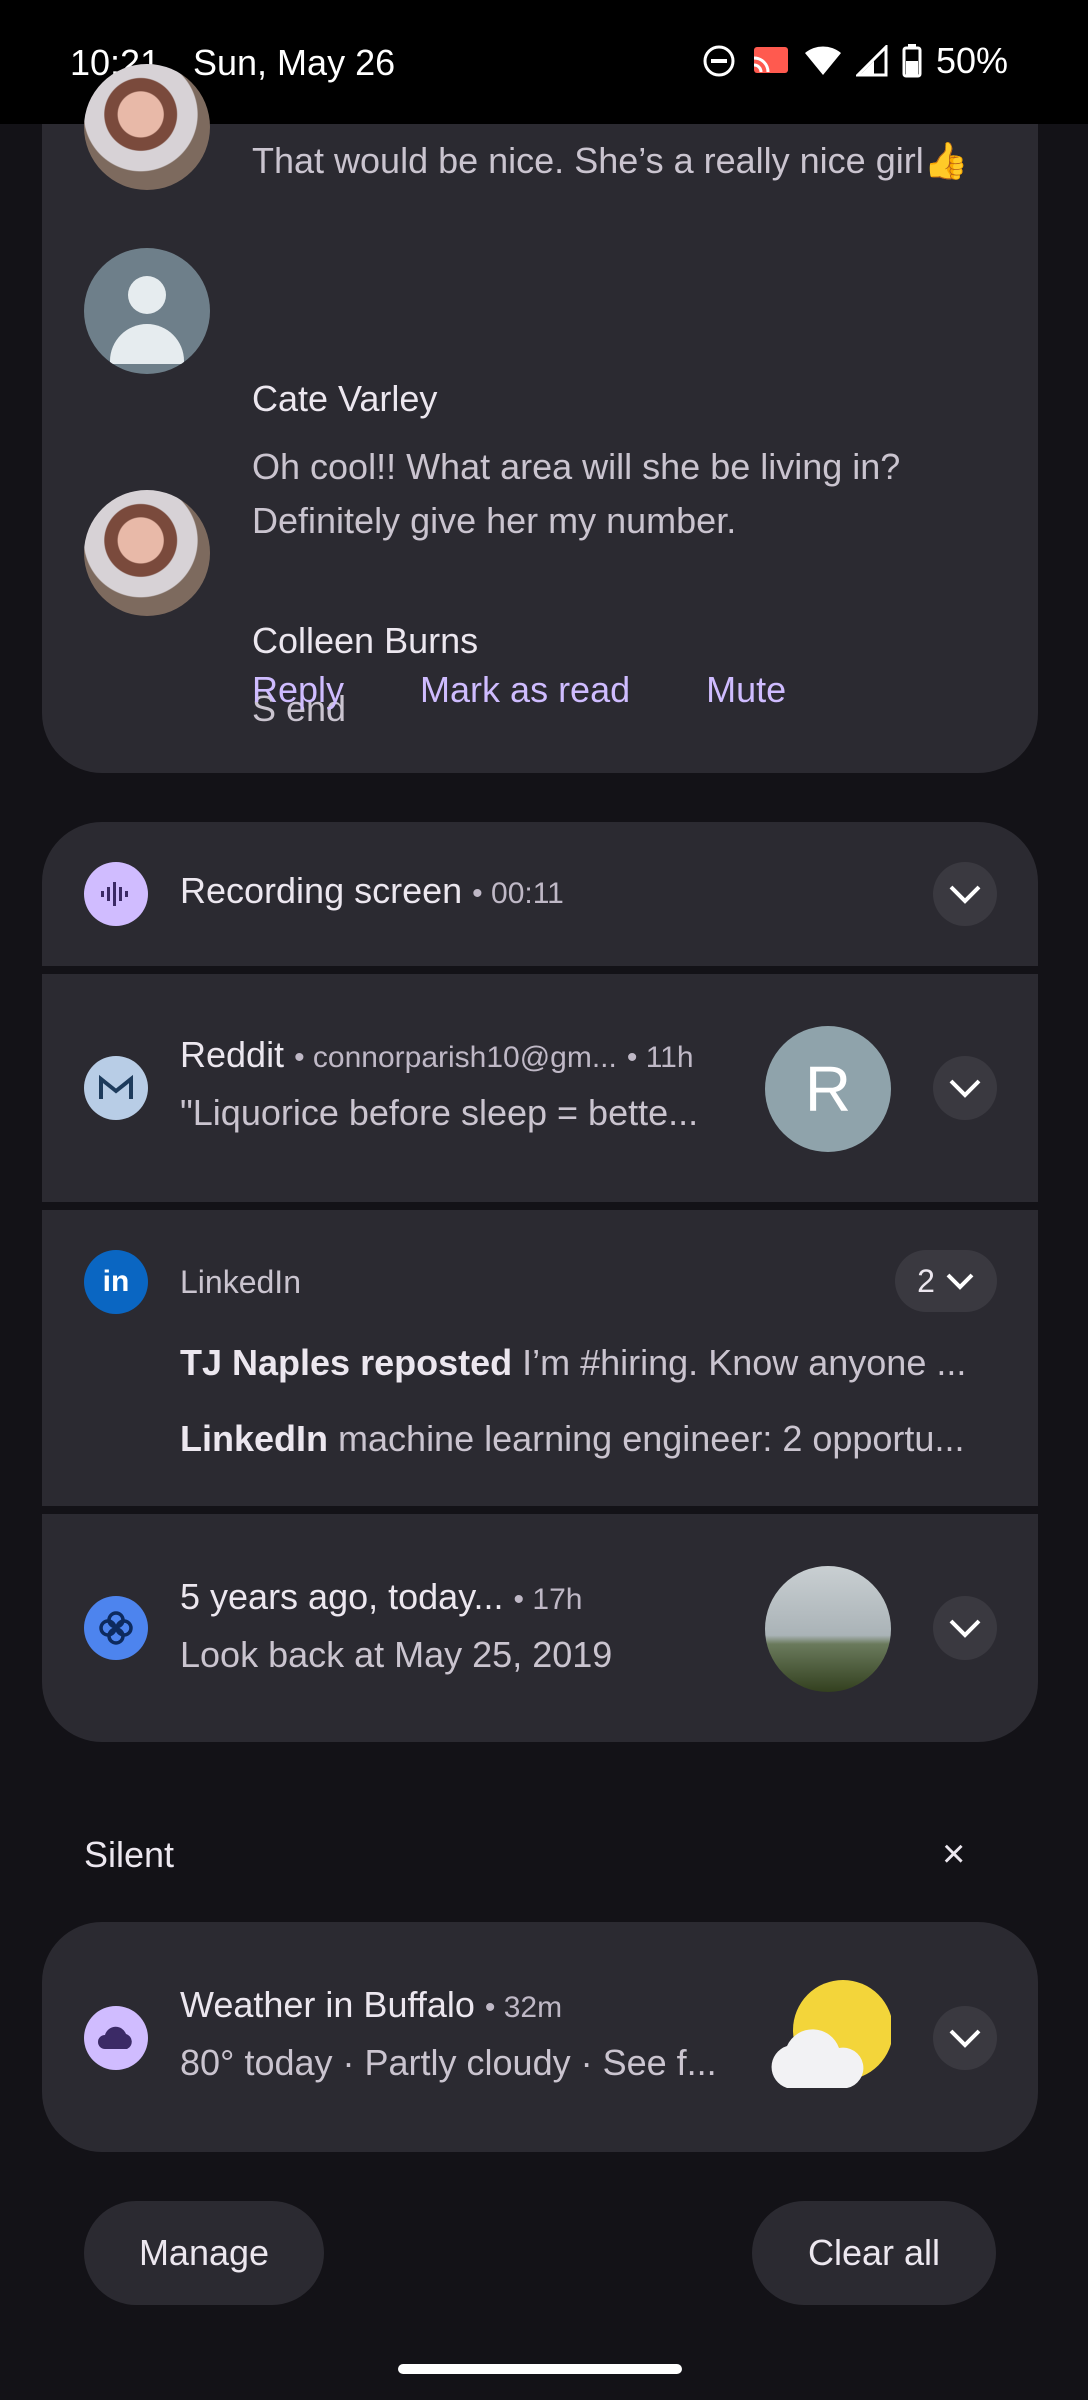 This screenshot has height=2400, width=1088. I want to click on status-icons: 50%, so click(855, 61).